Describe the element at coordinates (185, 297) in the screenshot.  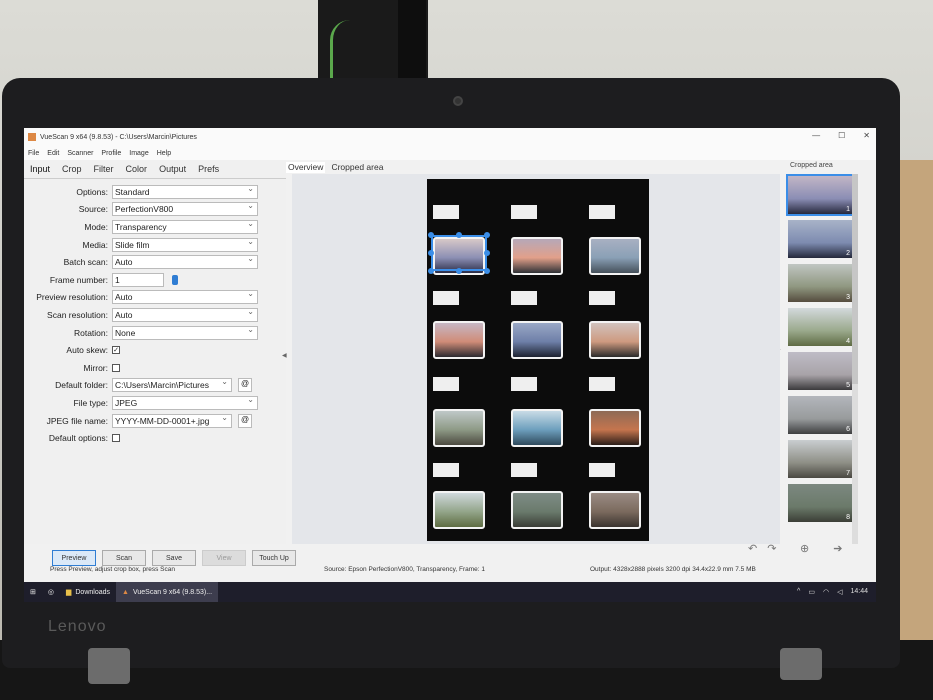
I see `preview-resolution-select: Auto` at that location.